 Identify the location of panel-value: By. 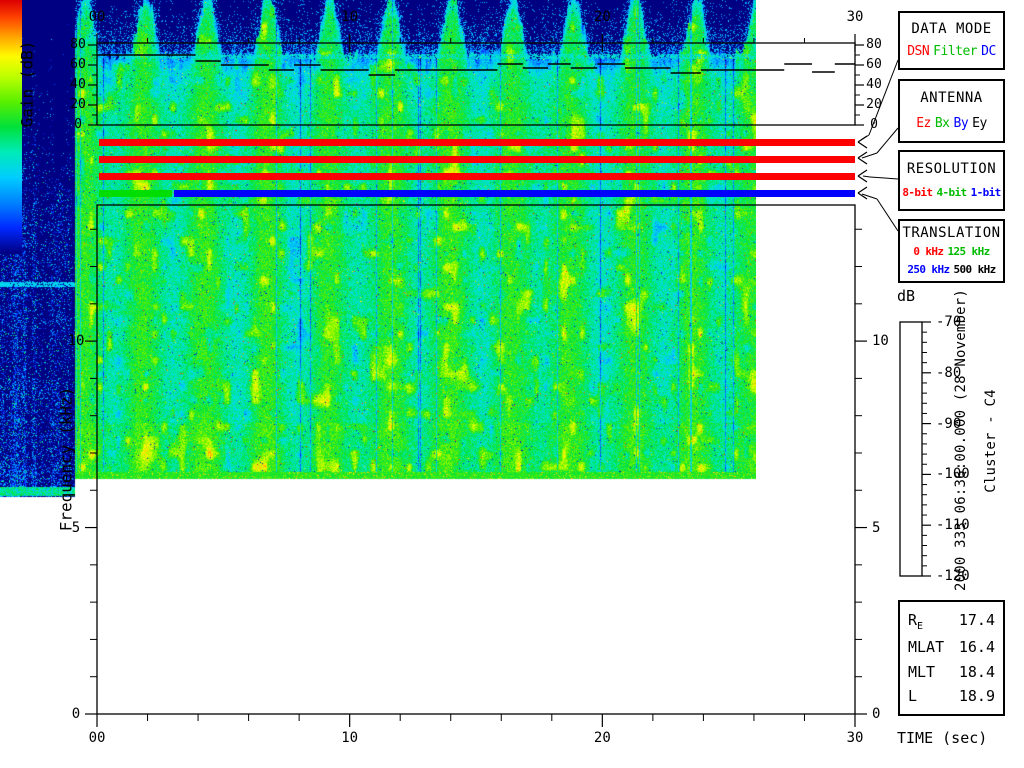
(961, 123).